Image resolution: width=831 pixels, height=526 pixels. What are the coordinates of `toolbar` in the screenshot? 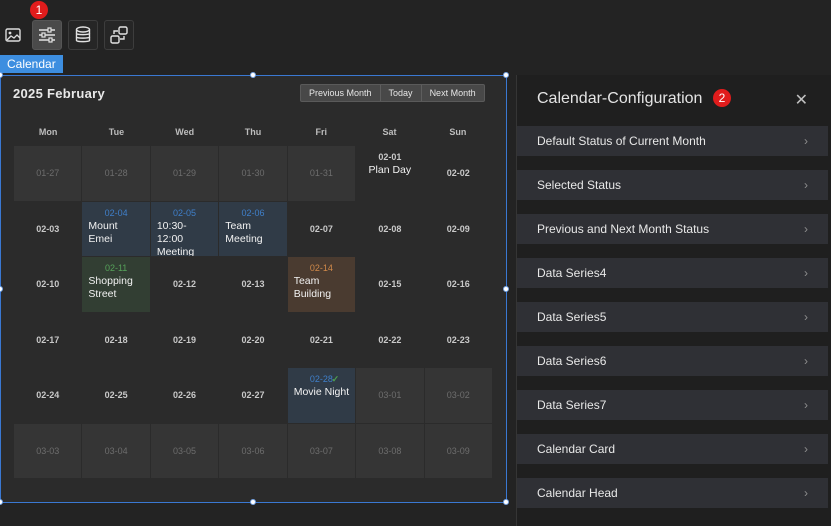 It's located at (67, 35).